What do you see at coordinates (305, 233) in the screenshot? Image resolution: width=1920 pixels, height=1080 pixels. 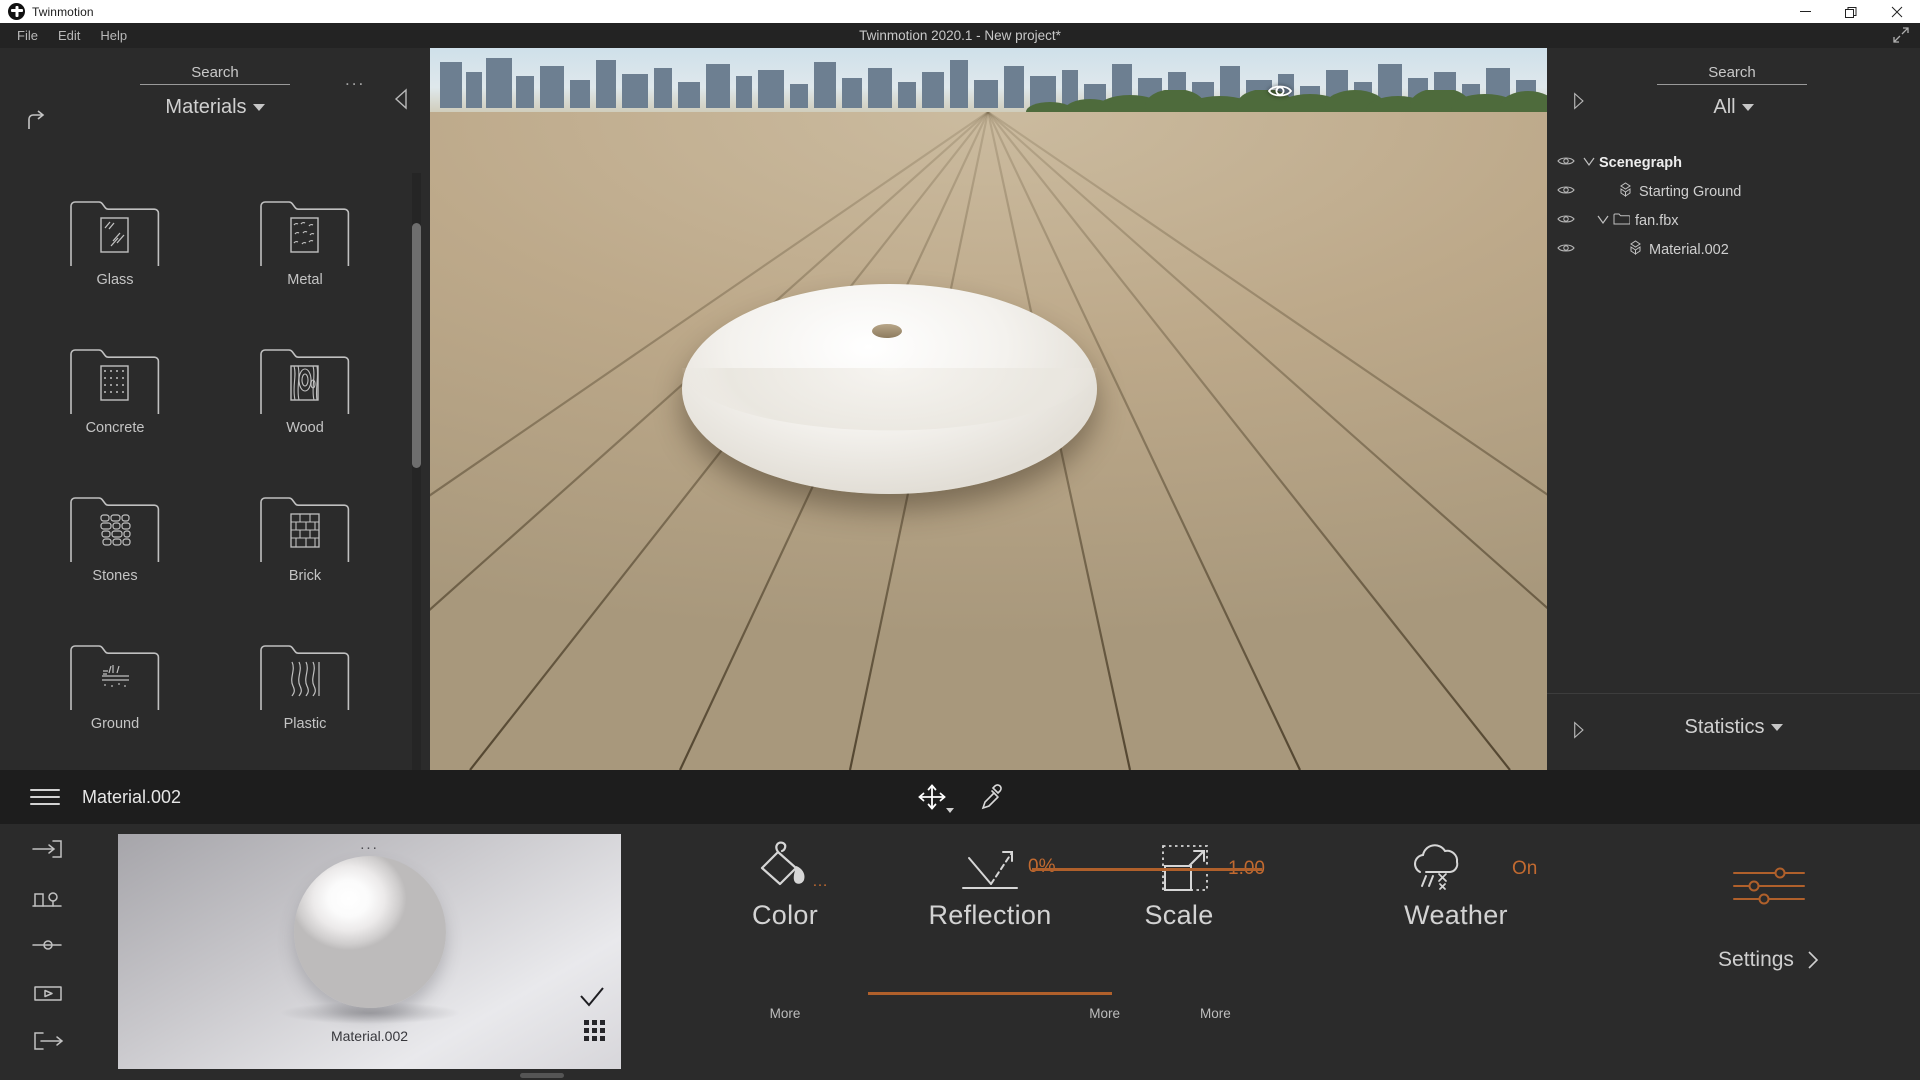 I see `folder-metal-icon` at bounding box center [305, 233].